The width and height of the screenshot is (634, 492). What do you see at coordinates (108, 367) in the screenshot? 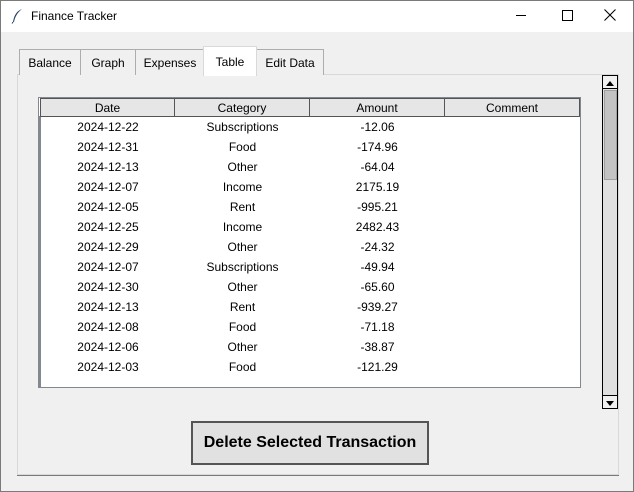
I see `cell-date: 2024-12-03` at bounding box center [108, 367].